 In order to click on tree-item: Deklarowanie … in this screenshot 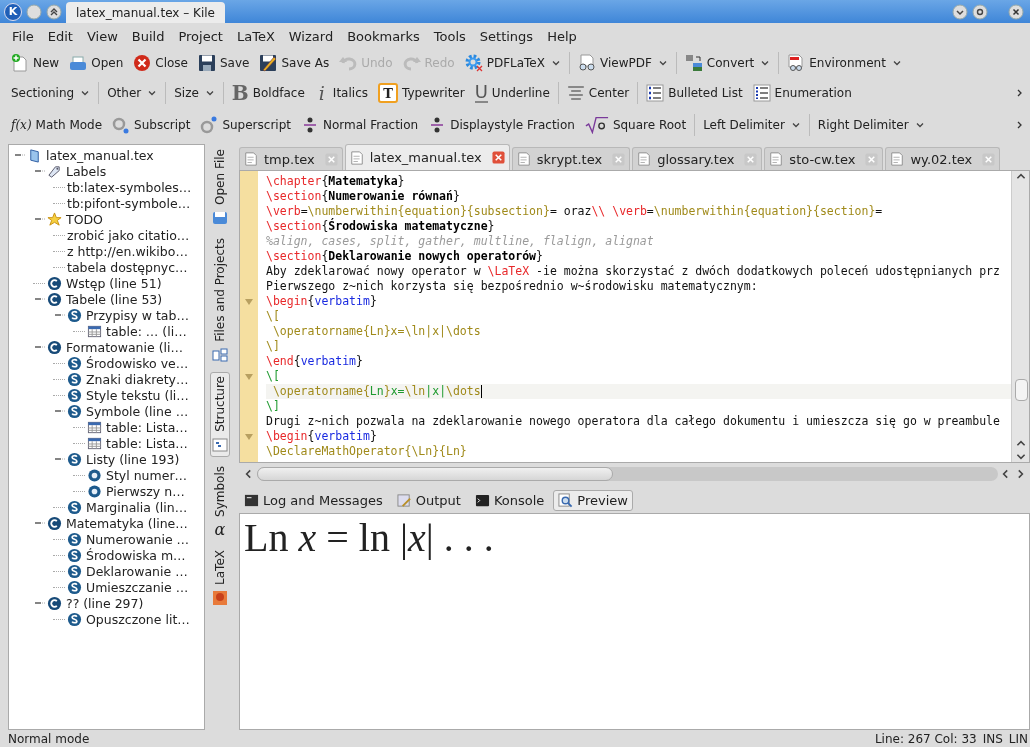, I will do `click(137, 571)`.